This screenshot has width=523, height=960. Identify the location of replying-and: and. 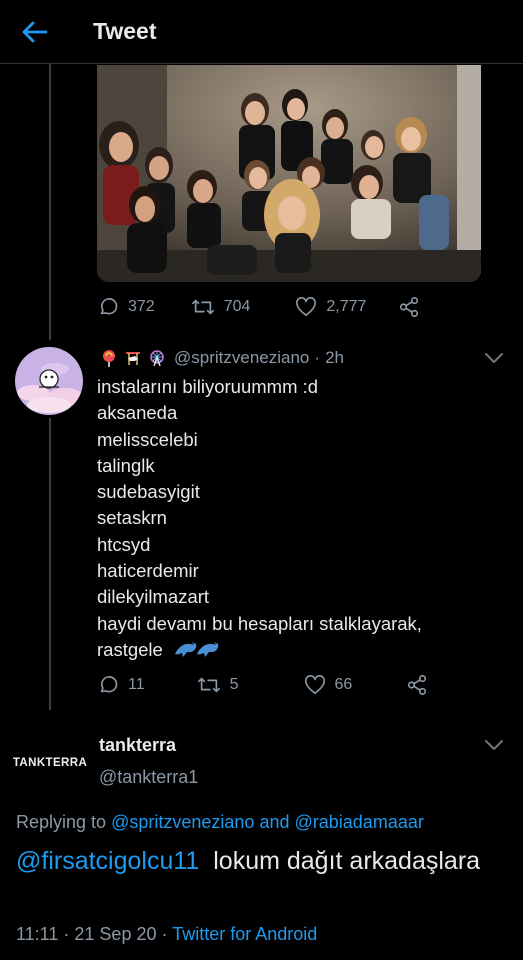
(274, 822).